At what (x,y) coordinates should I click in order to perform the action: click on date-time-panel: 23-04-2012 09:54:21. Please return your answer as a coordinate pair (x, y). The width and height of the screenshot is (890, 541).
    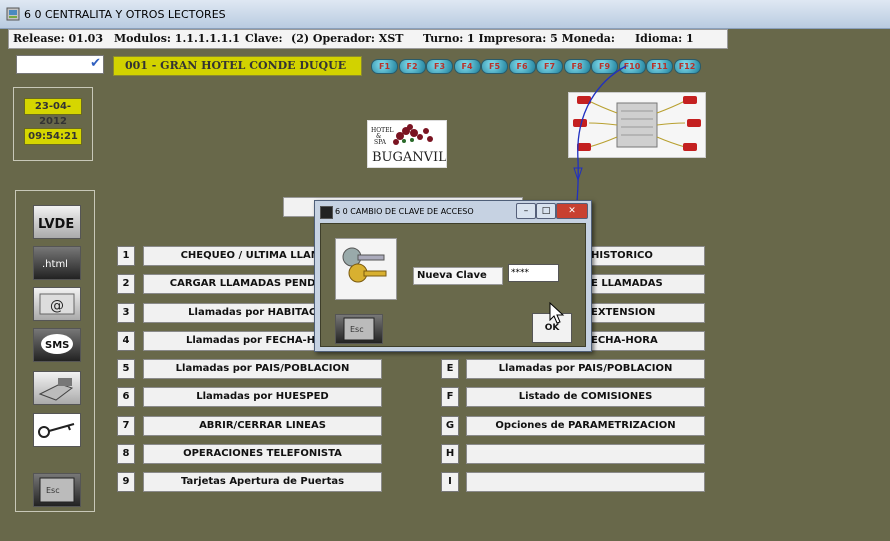
    Looking at the image, I should click on (53, 124).